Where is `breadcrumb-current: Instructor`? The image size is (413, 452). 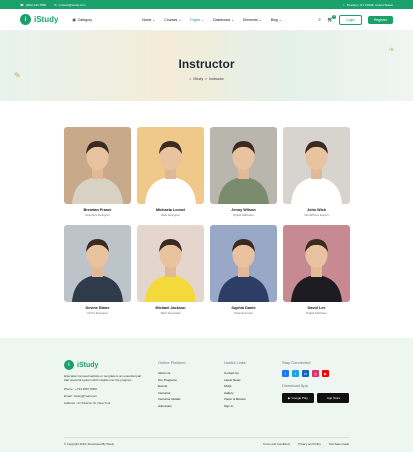 breadcrumb-current: Instructor is located at coordinates (216, 79).